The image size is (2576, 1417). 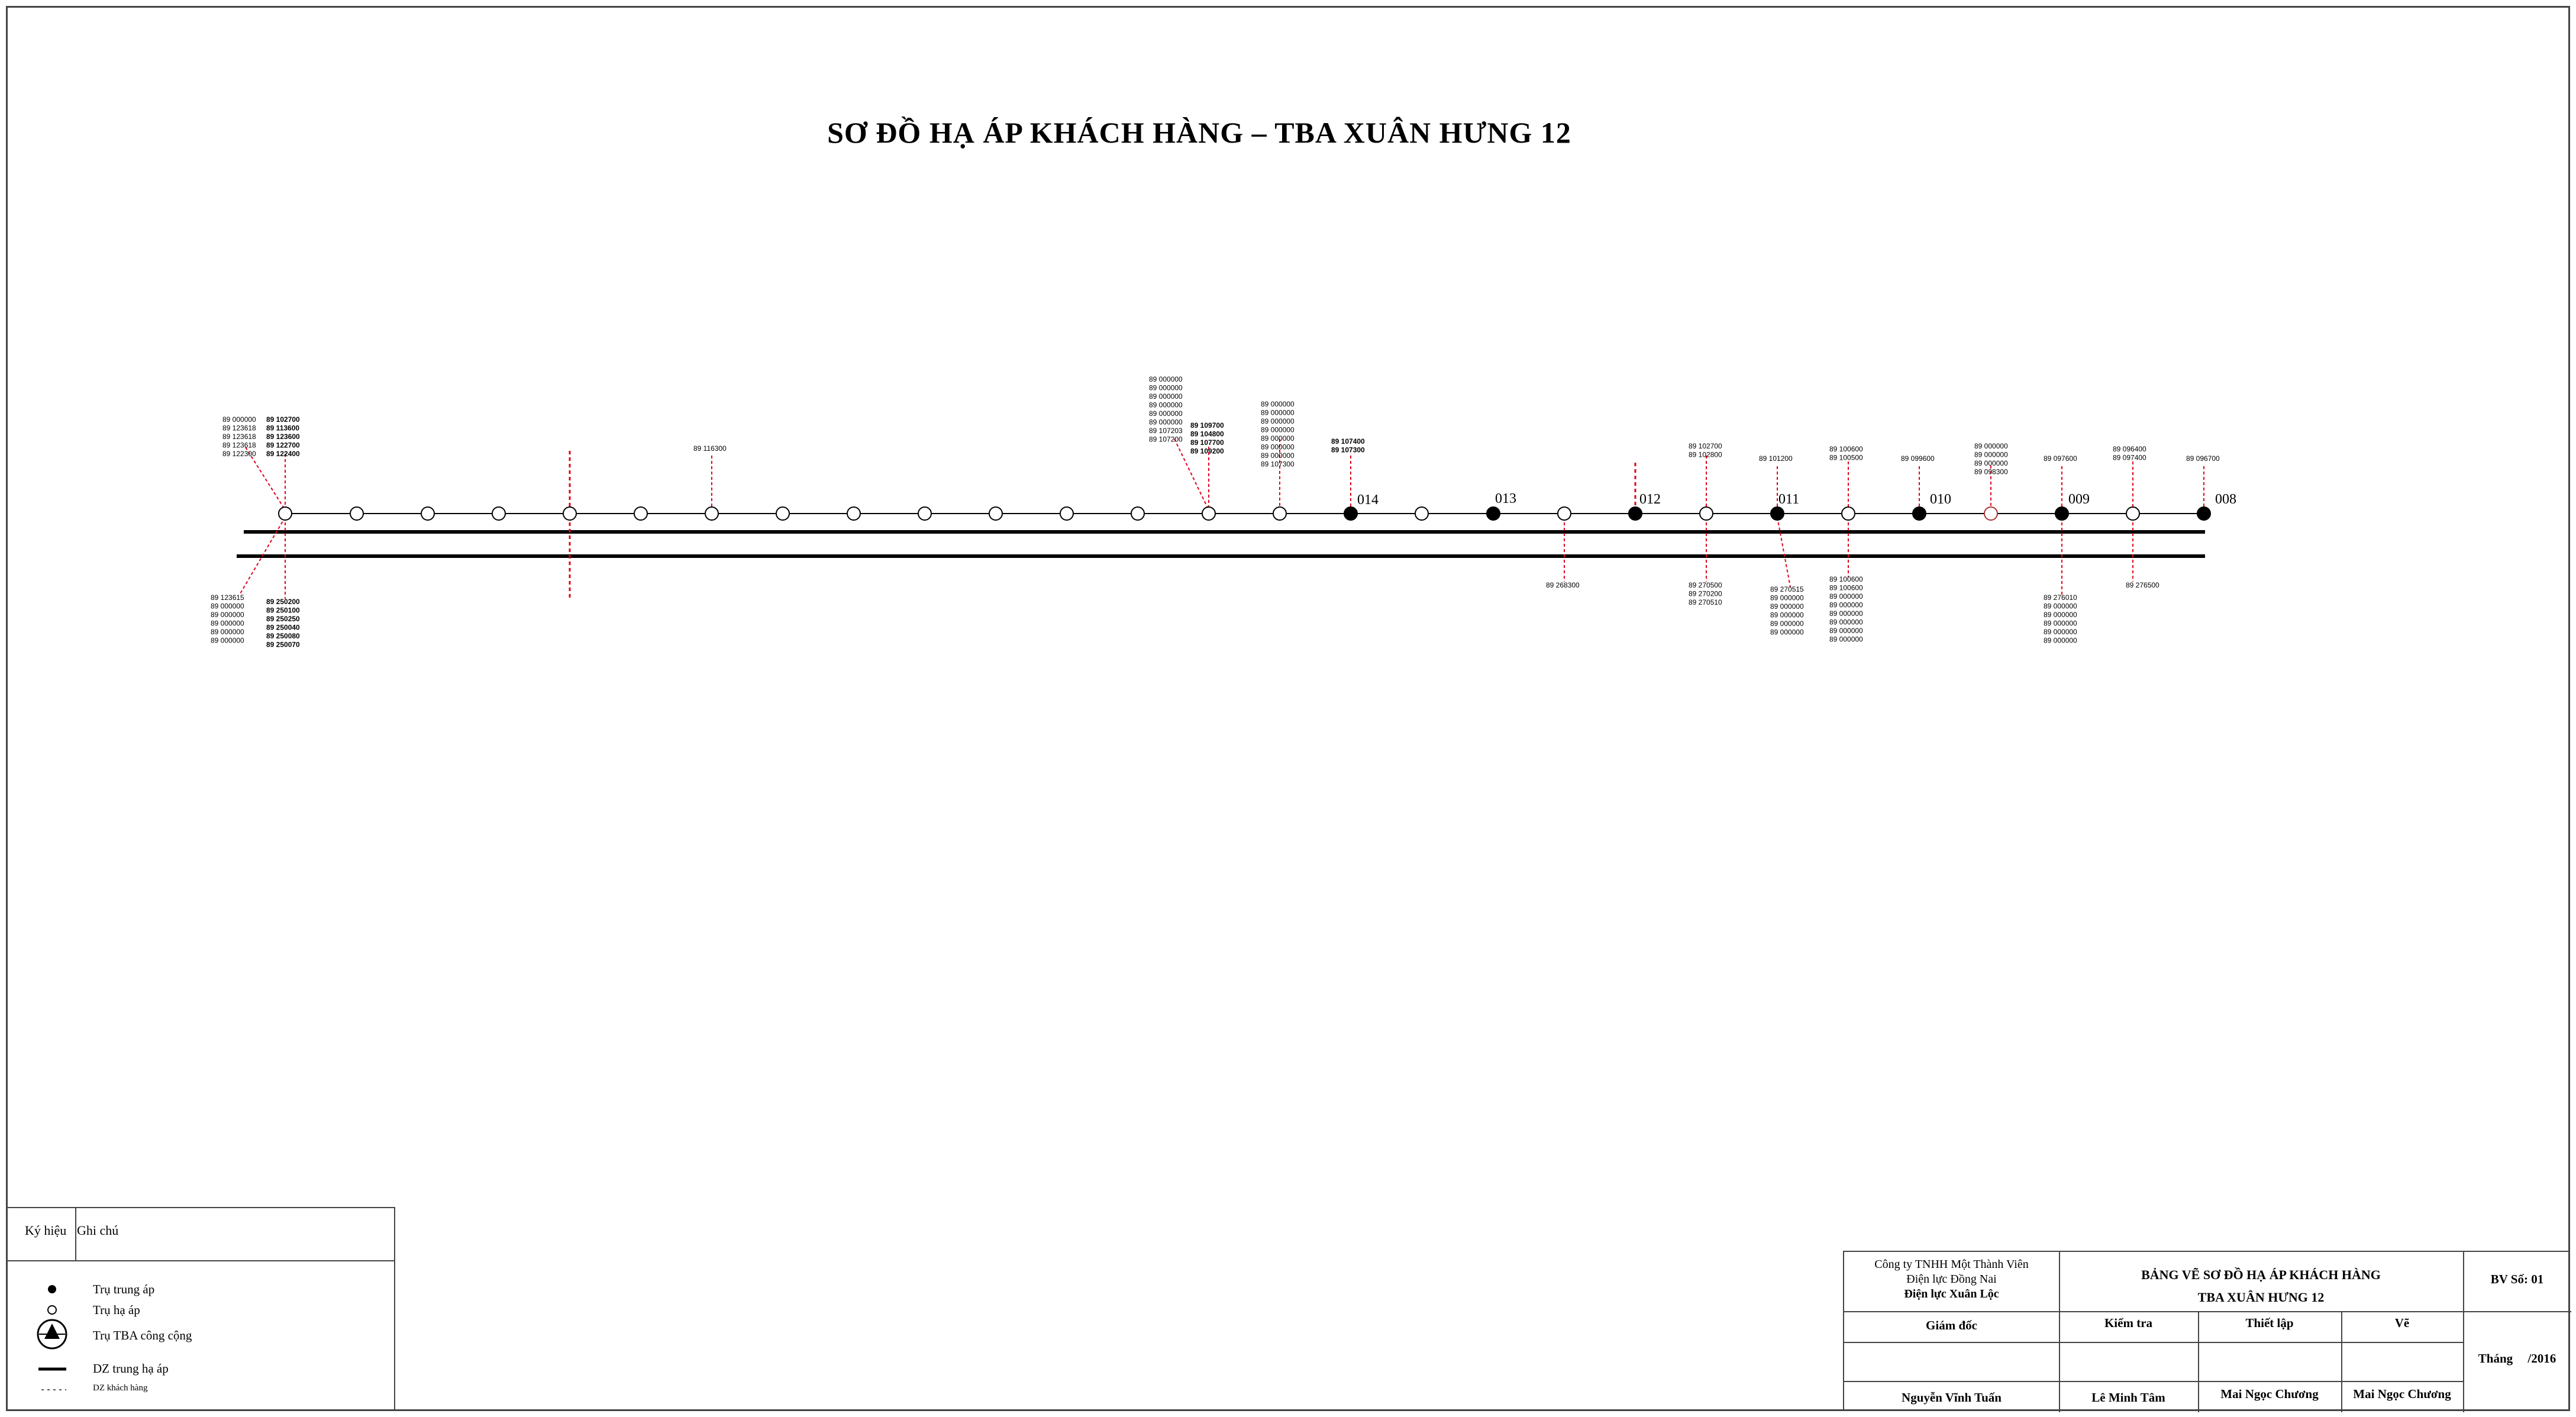 What do you see at coordinates (2541, 1358) in the screenshot?
I see `year-label: /2016` at bounding box center [2541, 1358].